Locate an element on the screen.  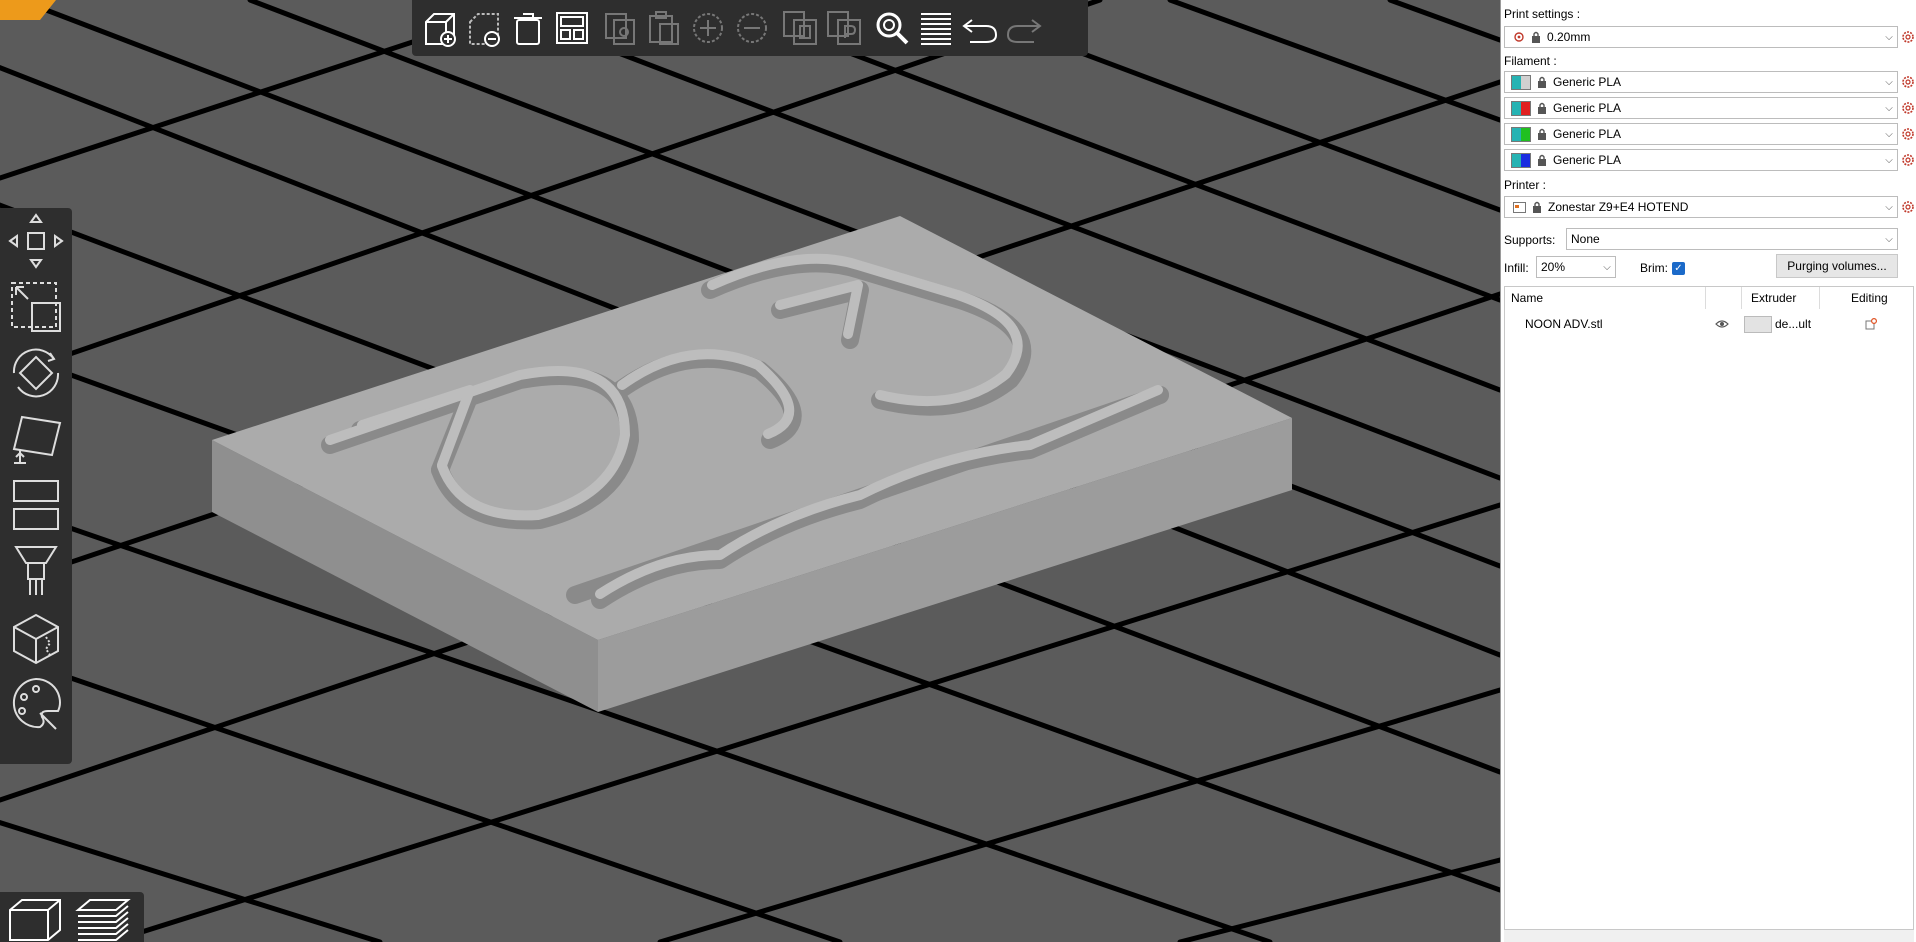
seam-paint-icon is located at coordinates (36, 639).